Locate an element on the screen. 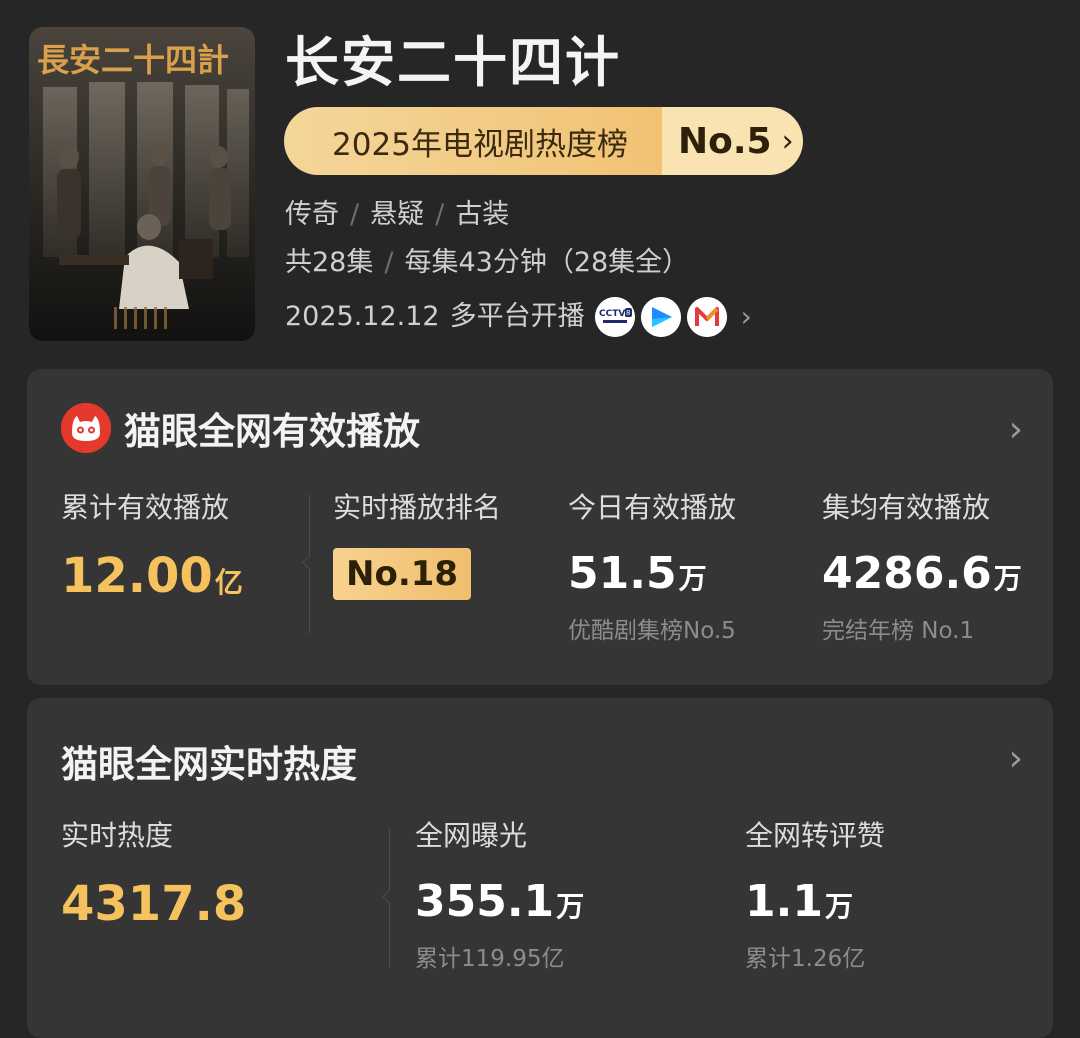  stat-realtime-rank: 实时播放排名 No.18 is located at coordinates (417, 543).